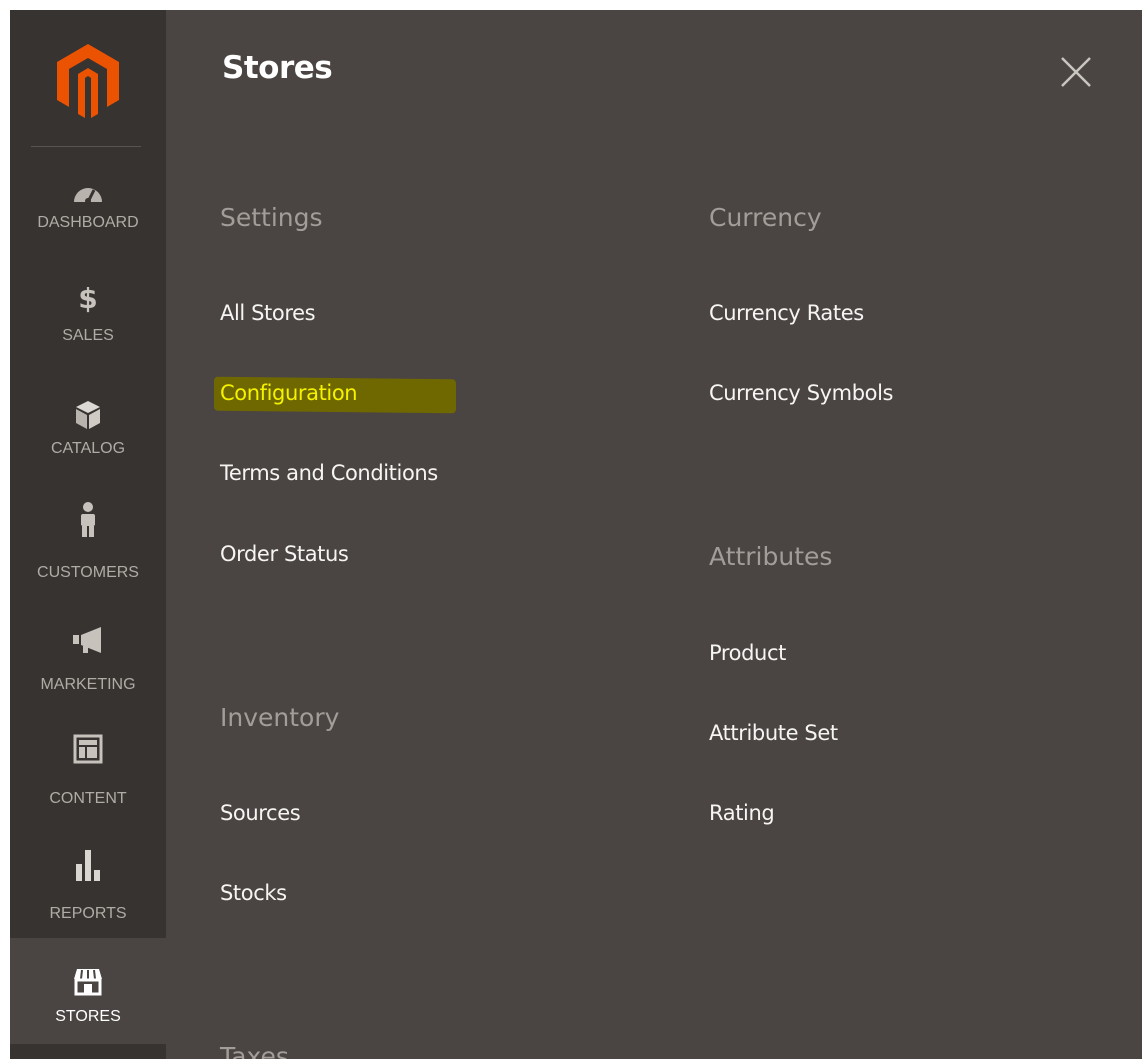 Image resolution: width=1142 pixels, height=1059 pixels. I want to click on sidebar-item-content: CONTENT, so click(88, 775).